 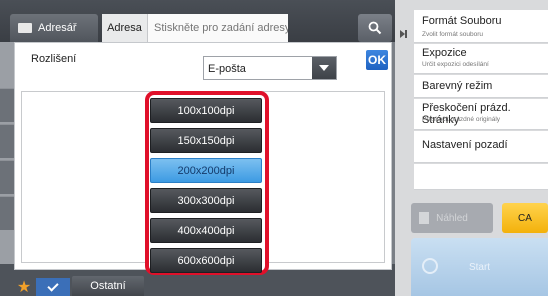 I want to click on preview-icon, so click(x=424, y=218).